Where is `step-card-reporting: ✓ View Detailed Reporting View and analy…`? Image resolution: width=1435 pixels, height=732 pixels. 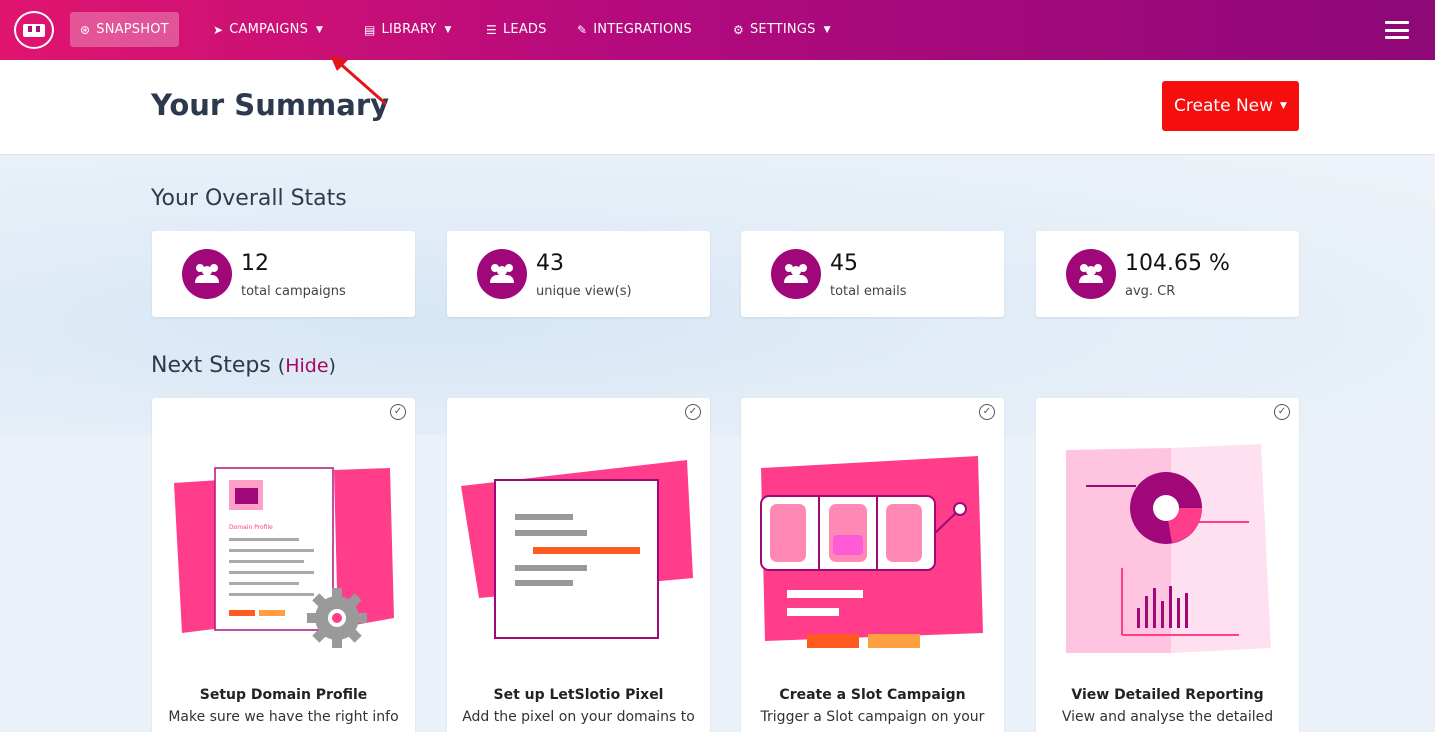 step-card-reporting: ✓ View Detailed Reporting View and analy… is located at coordinates (1167, 565).